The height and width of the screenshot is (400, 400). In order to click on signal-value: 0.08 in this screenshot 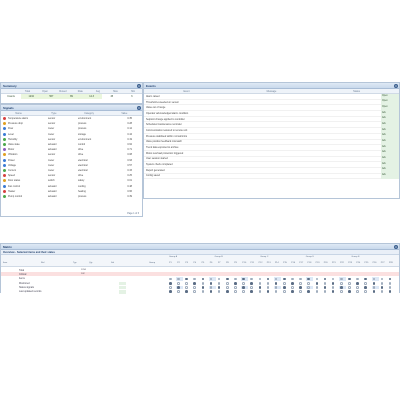, I will do `click(129, 155)`.